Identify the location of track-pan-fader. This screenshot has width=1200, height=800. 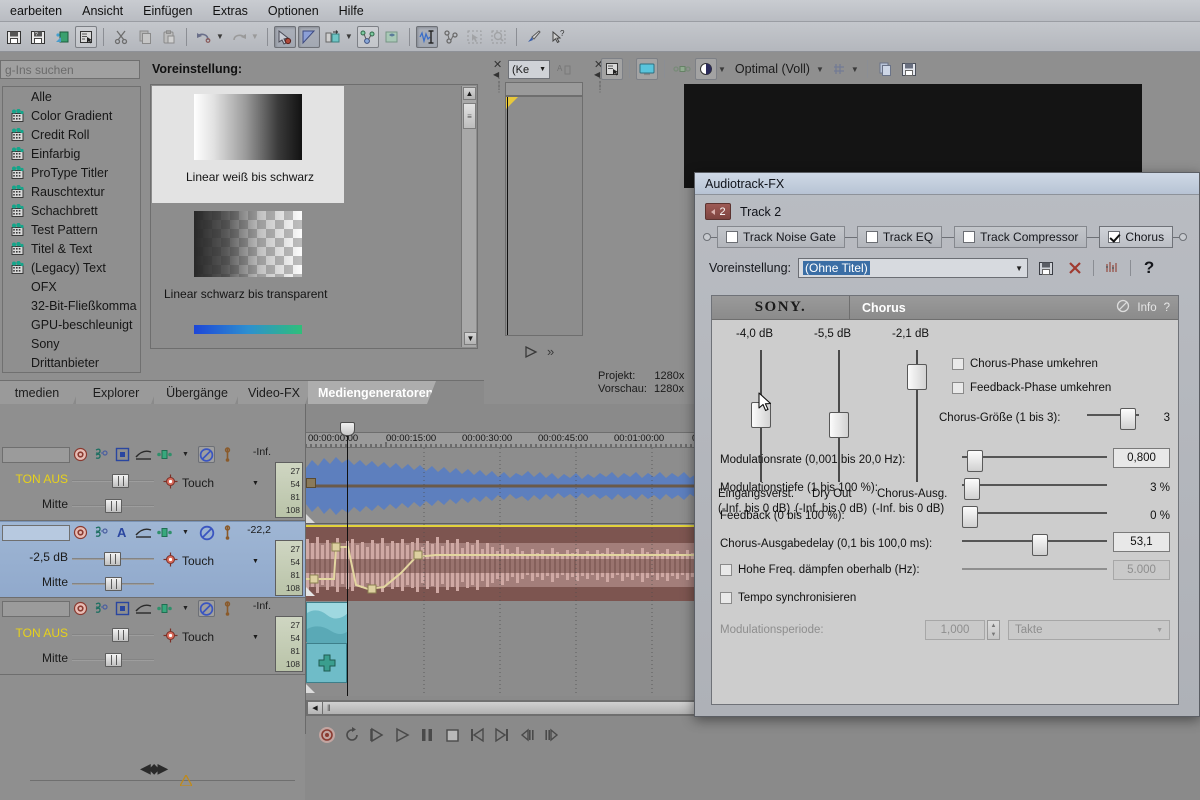
(113, 506).